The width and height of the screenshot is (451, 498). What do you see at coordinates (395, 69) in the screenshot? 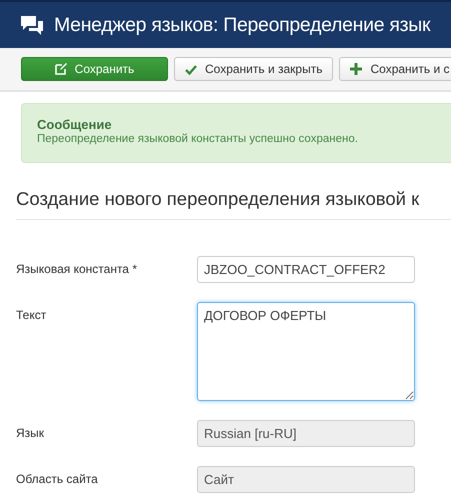
I see `toolbar-button: Сохранить и с` at bounding box center [395, 69].